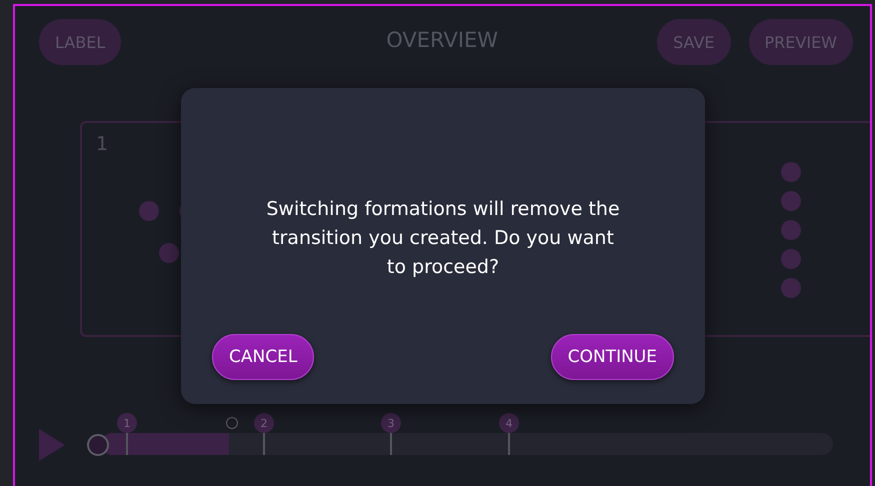 Image resolution: width=875 pixels, height=486 pixels. What do you see at coordinates (263, 357) in the screenshot?
I see `cancel-button: CANCEL` at bounding box center [263, 357].